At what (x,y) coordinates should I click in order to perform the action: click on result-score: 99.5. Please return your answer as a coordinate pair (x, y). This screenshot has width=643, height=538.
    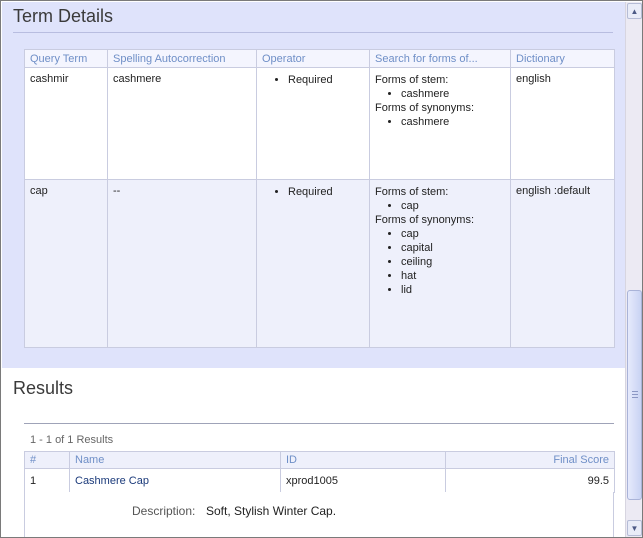
    Looking at the image, I should click on (530, 480).